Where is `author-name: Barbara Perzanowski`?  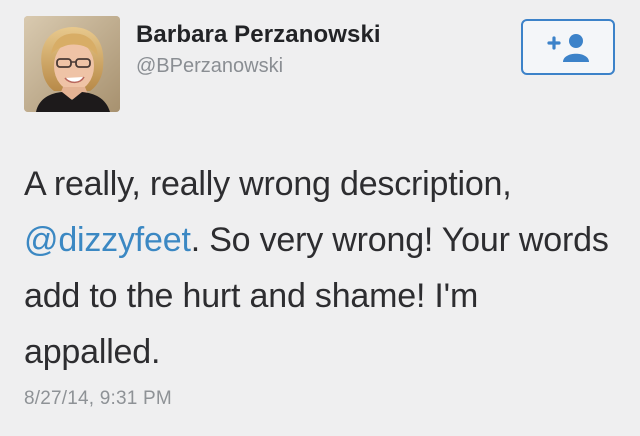
author-name: Barbara Perzanowski is located at coordinates (258, 35).